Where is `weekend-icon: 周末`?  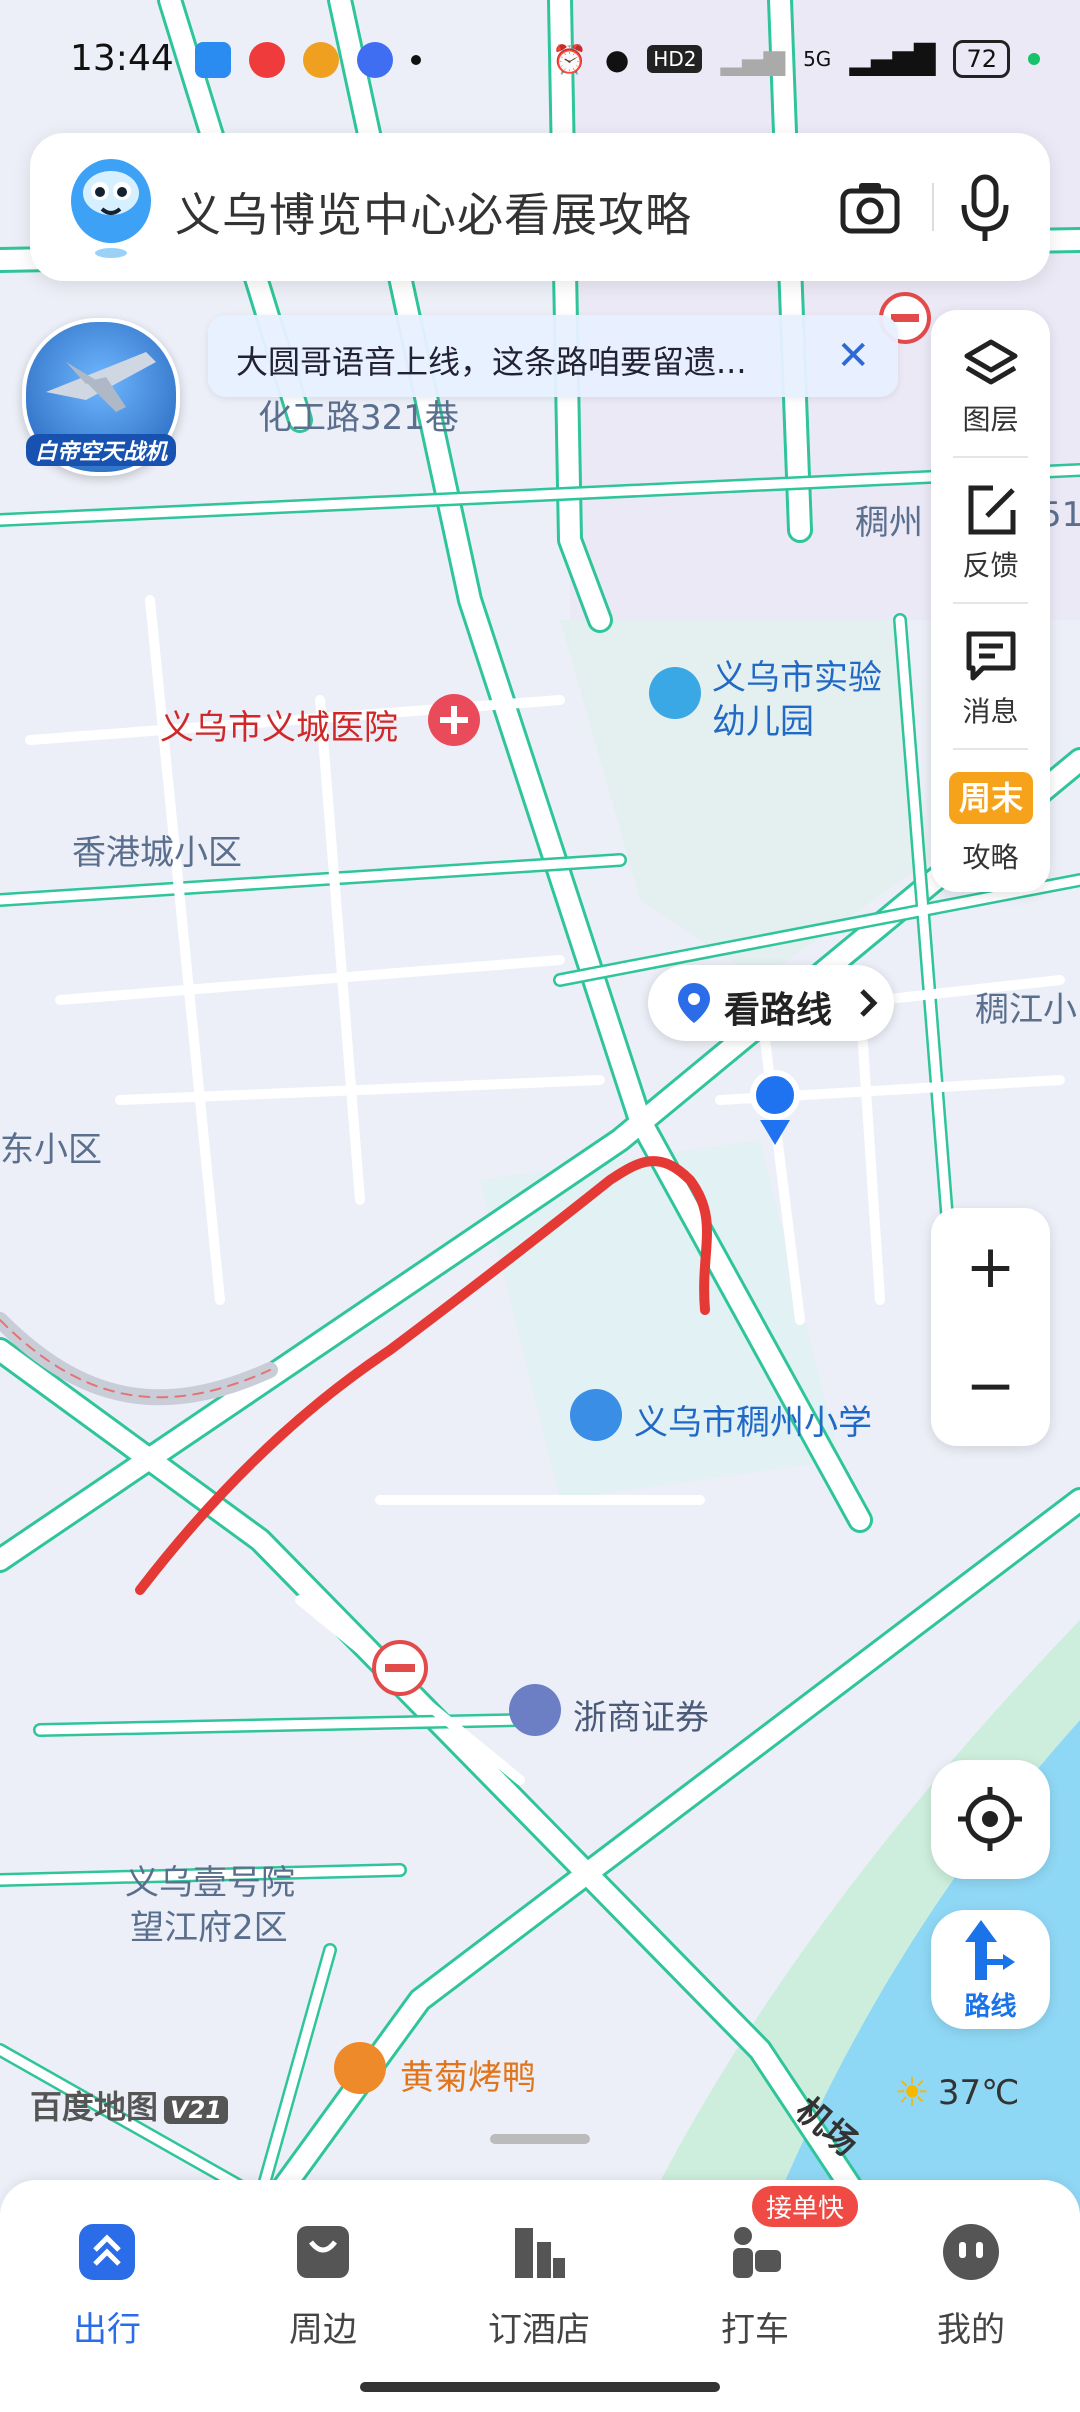
weekend-icon: 周末 is located at coordinates (991, 798).